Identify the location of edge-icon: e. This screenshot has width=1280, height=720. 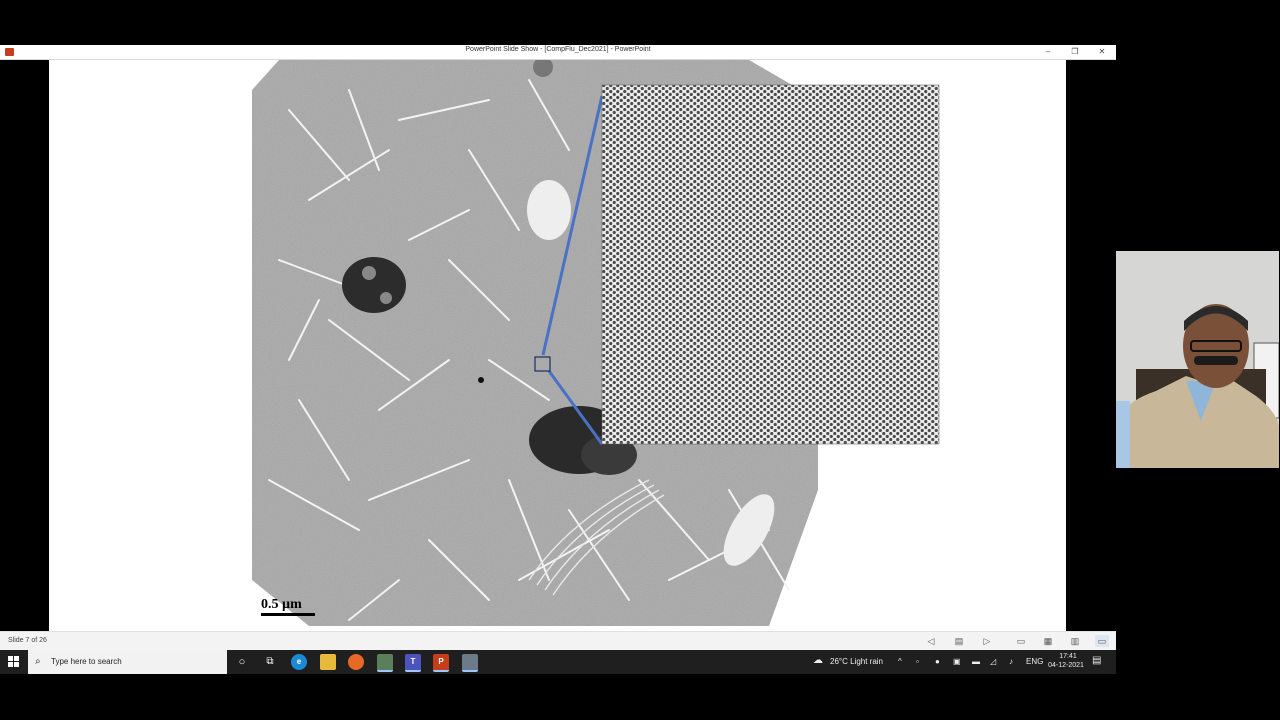
(299, 662).